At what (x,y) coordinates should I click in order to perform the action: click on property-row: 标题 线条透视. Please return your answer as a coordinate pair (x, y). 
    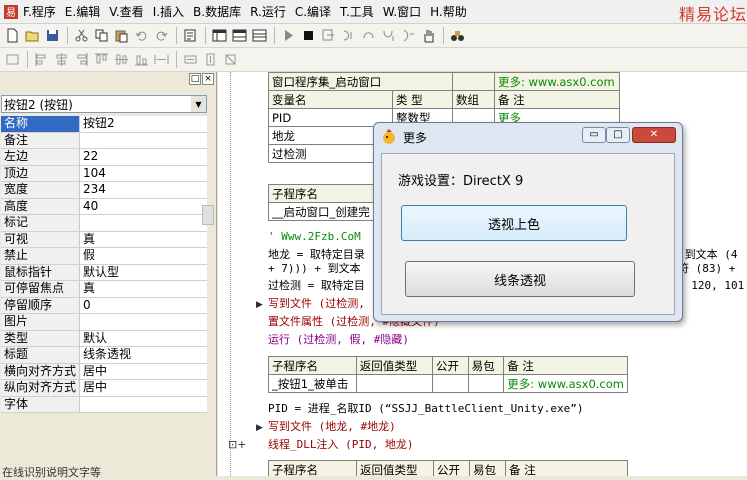
    Looking at the image, I should click on (104, 355).